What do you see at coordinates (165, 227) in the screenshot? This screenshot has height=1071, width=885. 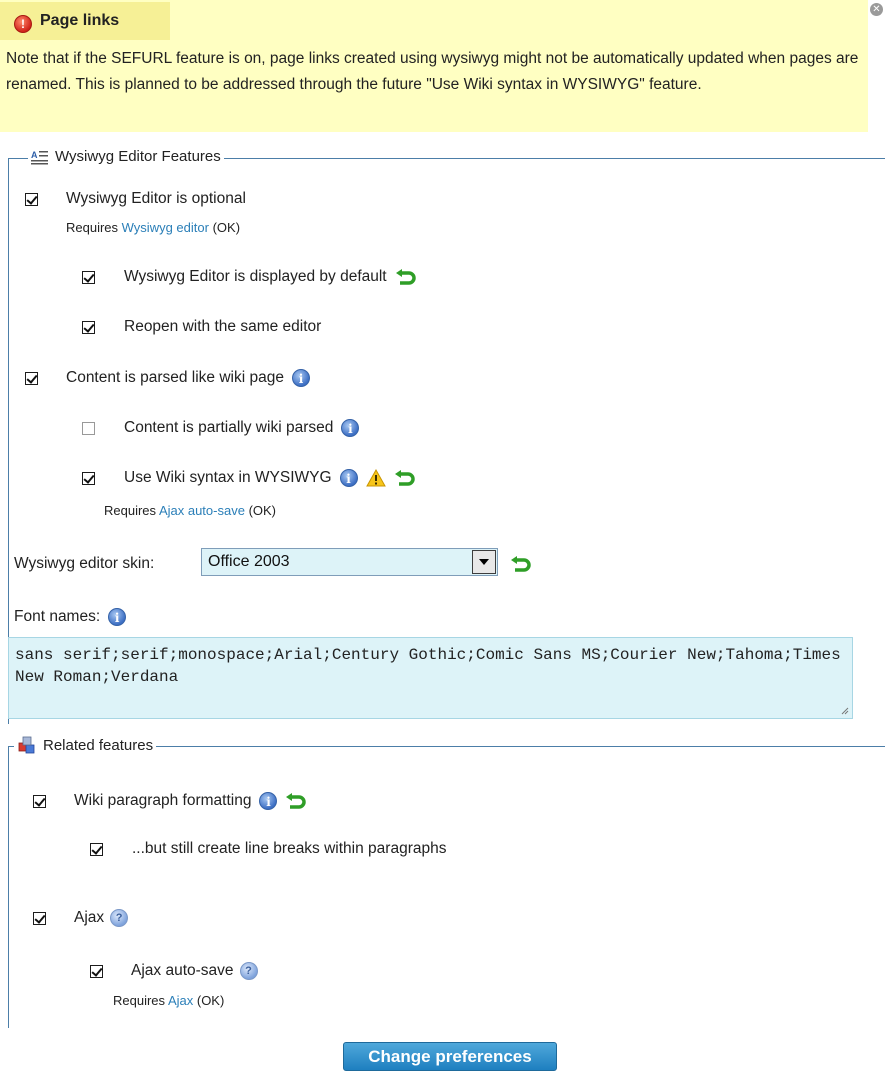 I see `link-wysiwyg-editor: Wysiwyg editor` at bounding box center [165, 227].